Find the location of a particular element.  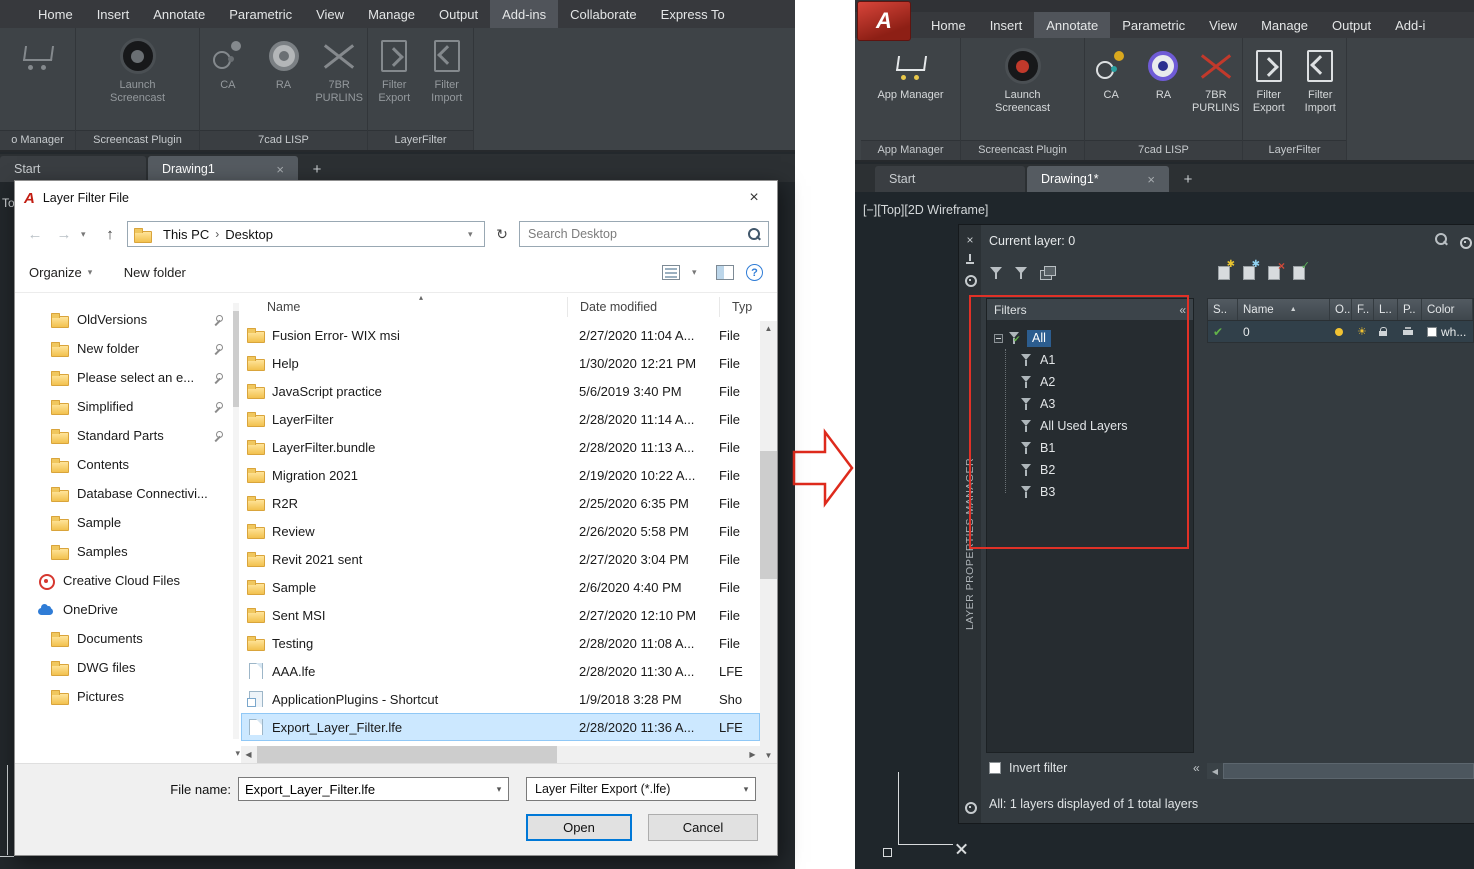

address-dropdown-icon is located at coordinates (474, 234).